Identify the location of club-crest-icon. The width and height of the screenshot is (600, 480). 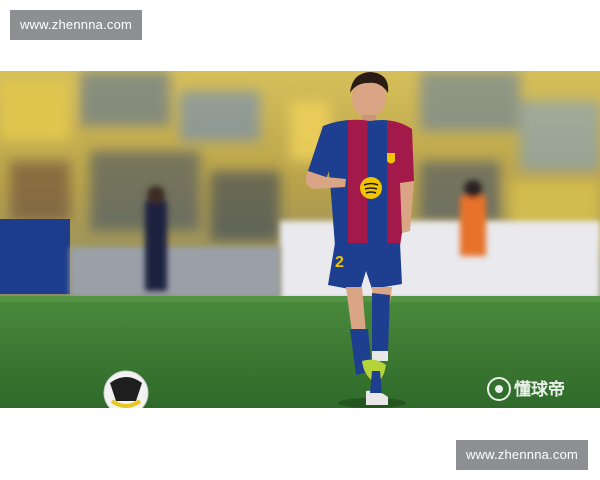
(391, 158).